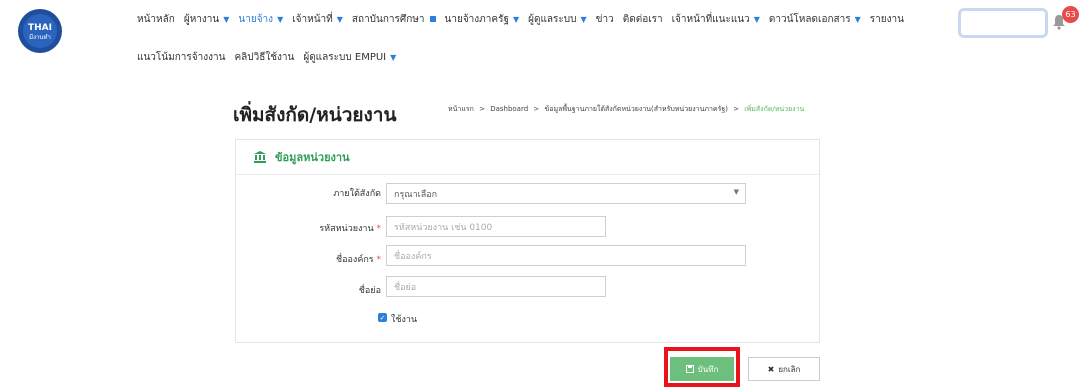 This screenshot has width=1083, height=387. What do you see at coordinates (345, 57) in the screenshot?
I see `nav-item-label: ผู้ดูแลระบบ EMPUI` at bounding box center [345, 57].